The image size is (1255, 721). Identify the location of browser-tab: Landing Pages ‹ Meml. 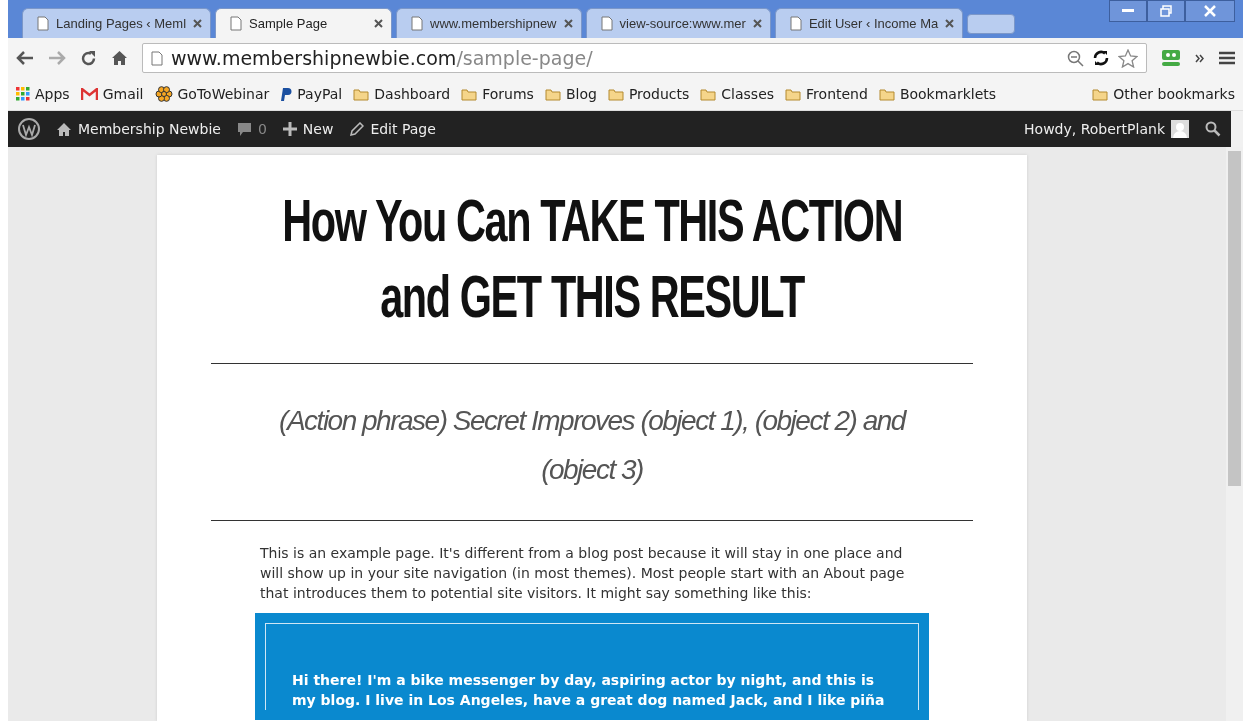
(117, 23).